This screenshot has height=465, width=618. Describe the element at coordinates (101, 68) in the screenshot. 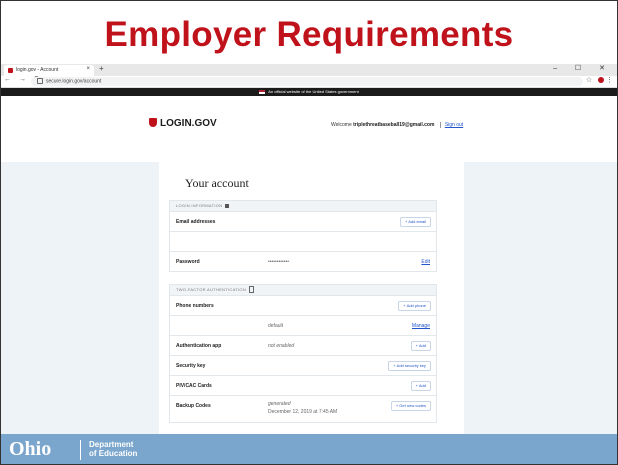

I see `new-tab-button: +` at that location.